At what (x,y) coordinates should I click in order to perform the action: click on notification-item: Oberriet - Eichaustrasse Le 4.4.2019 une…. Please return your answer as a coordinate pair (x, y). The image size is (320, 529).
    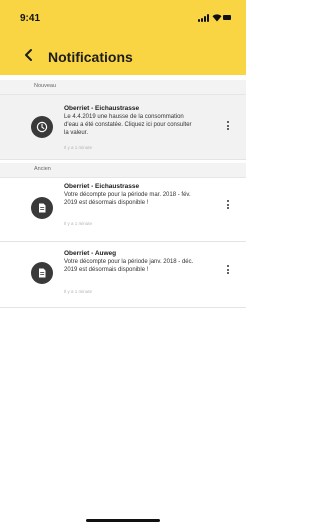
    Looking at the image, I should click on (123, 127).